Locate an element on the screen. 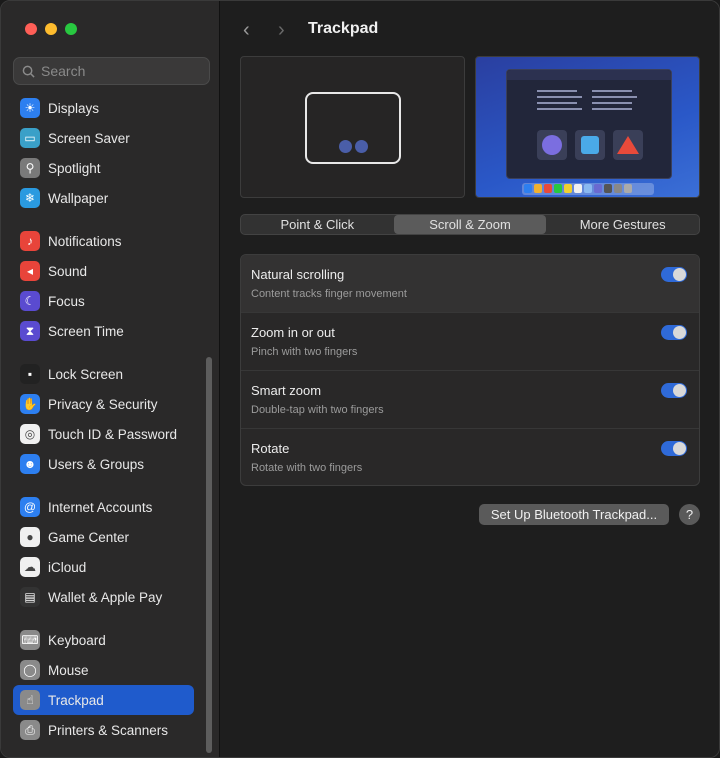 Image resolution: width=720 pixels, height=758 pixels. sidebar-item-spotlight: ⚲ Spotlight is located at coordinates (103, 168).